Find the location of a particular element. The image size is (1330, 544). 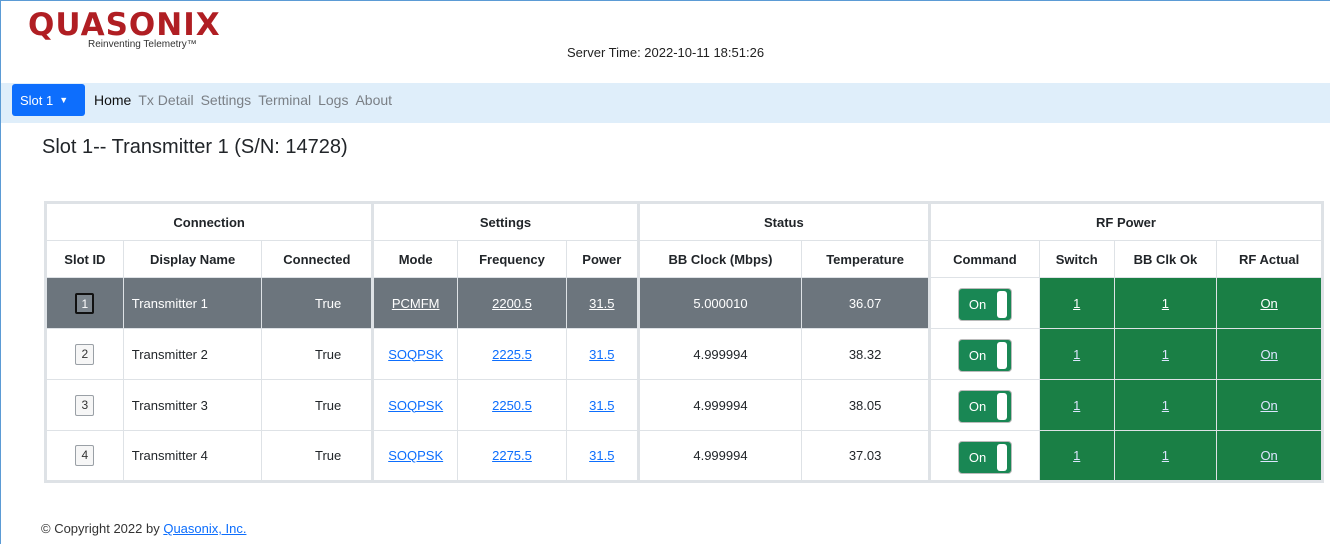

group-rf-power: RF Power is located at coordinates (1126, 221).